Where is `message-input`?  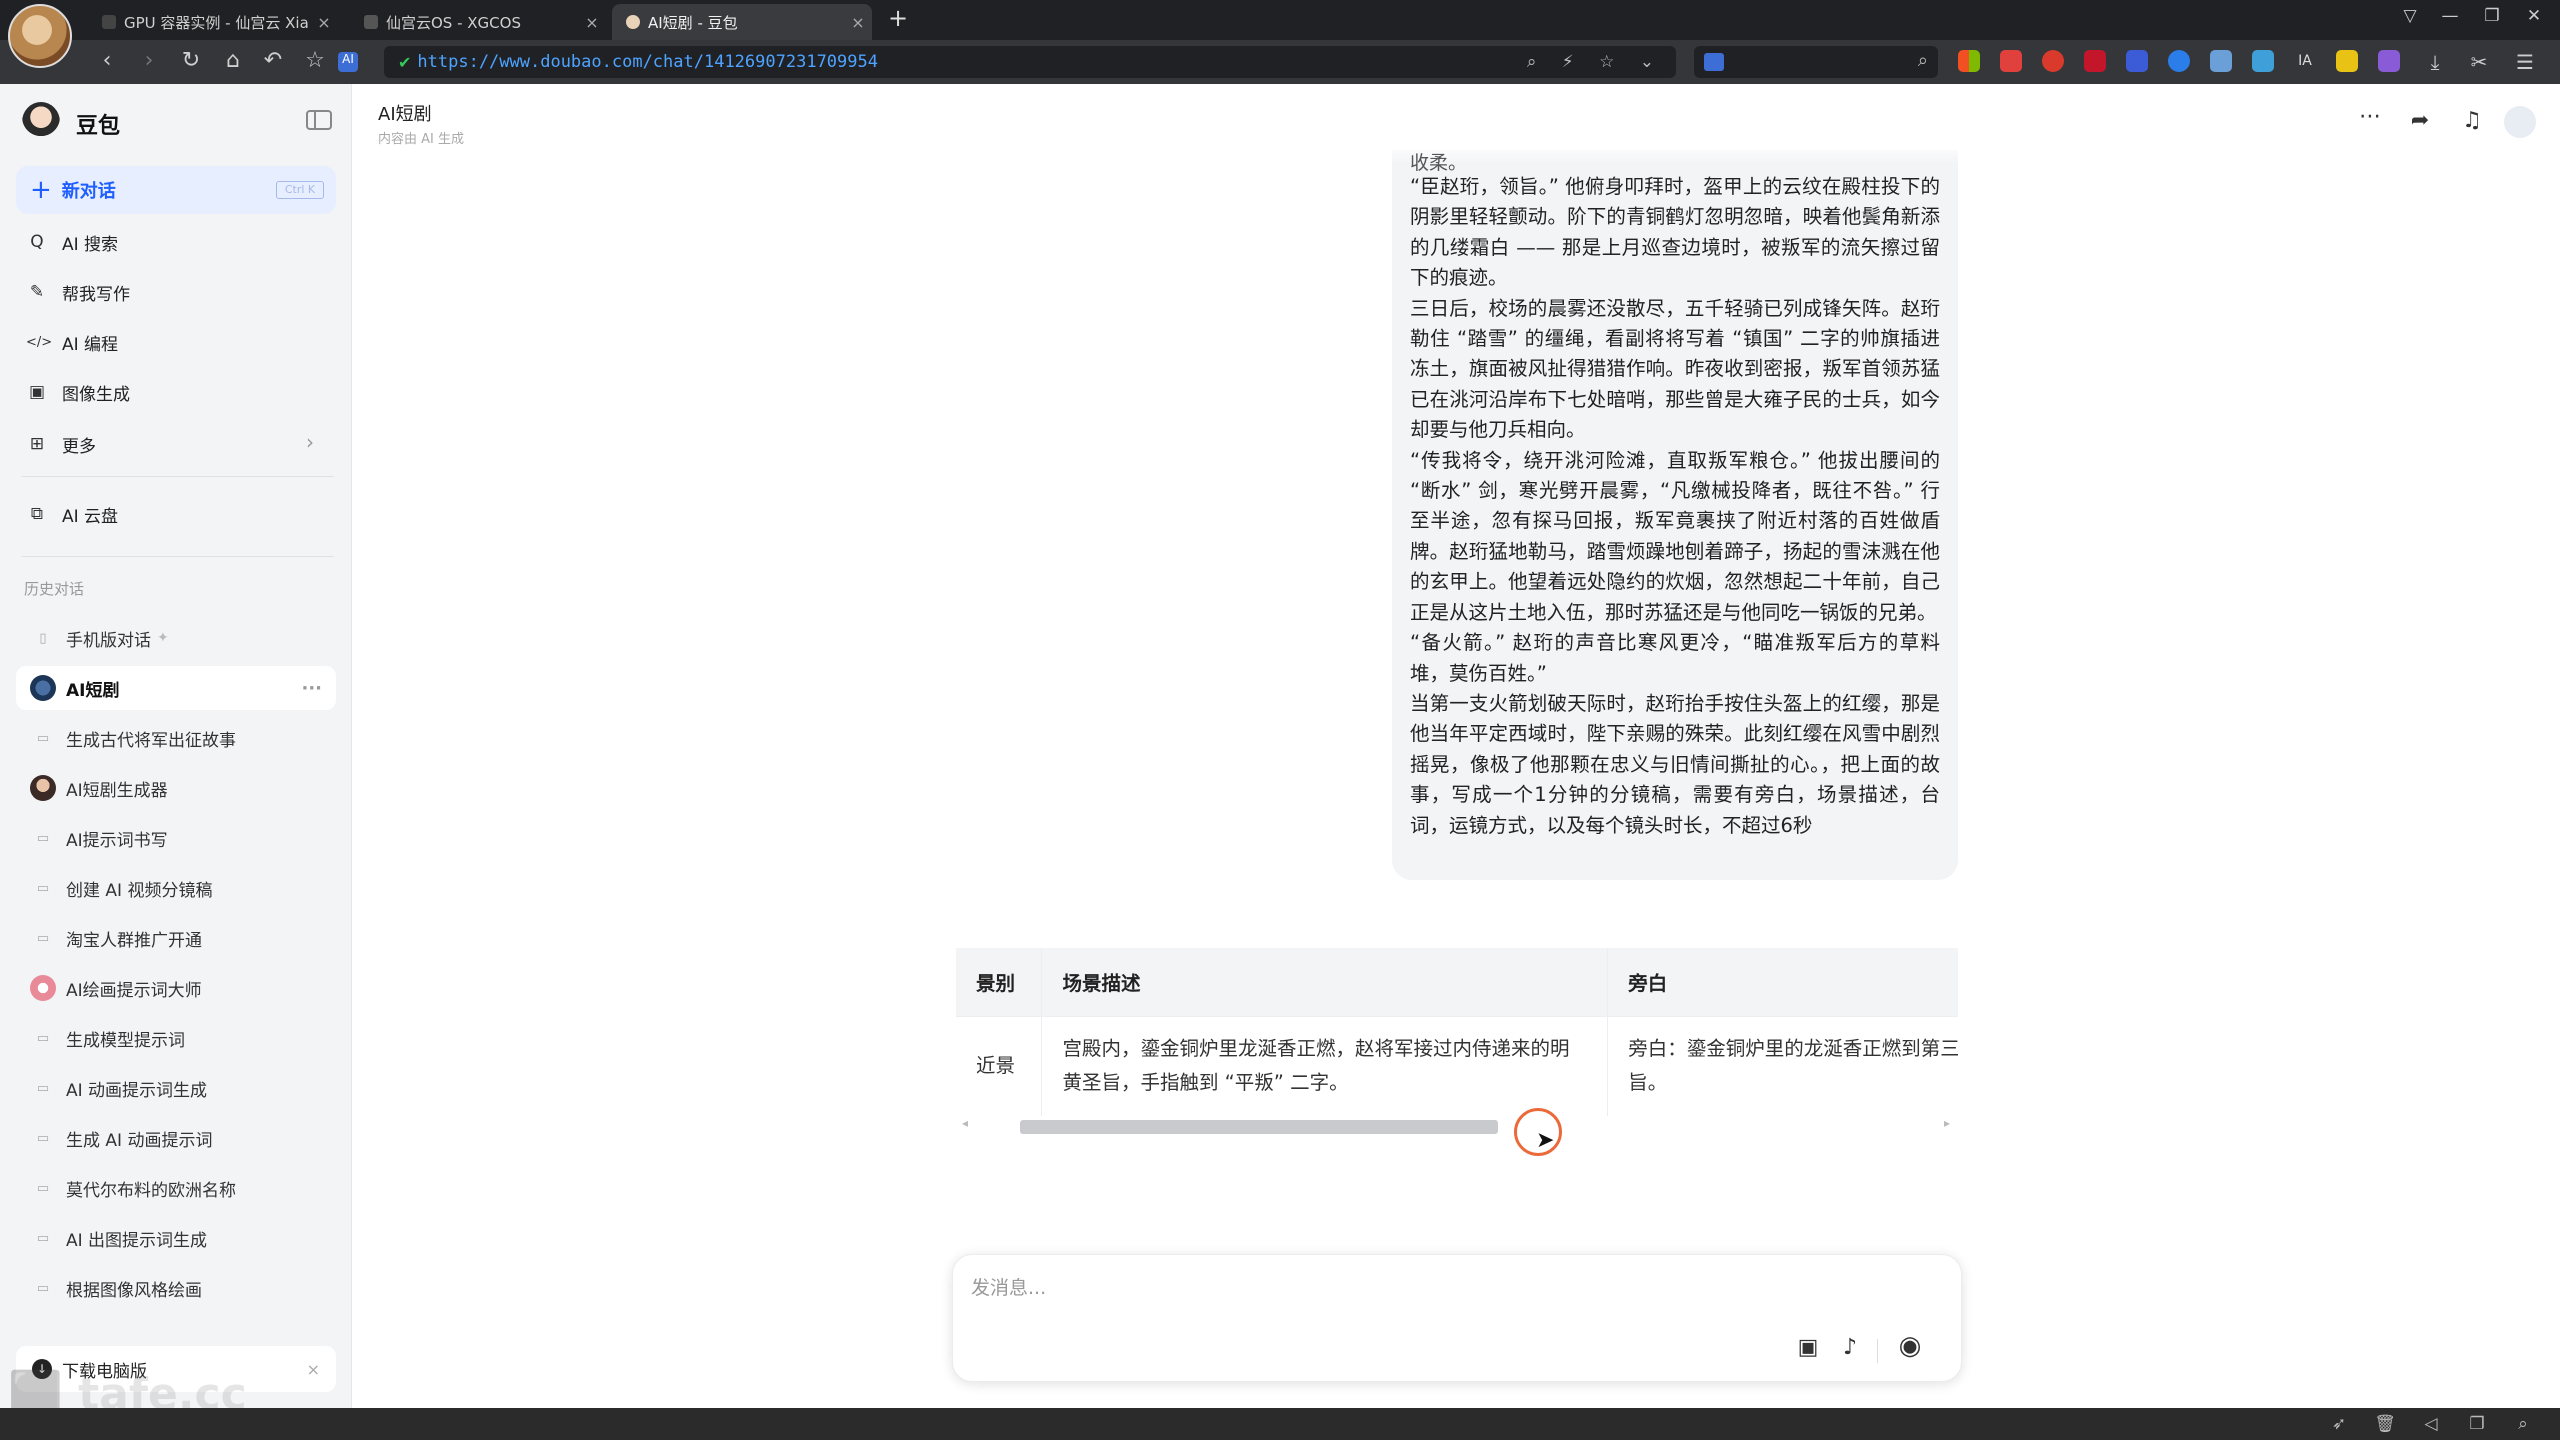
message-input is located at coordinates (1421, 1288).